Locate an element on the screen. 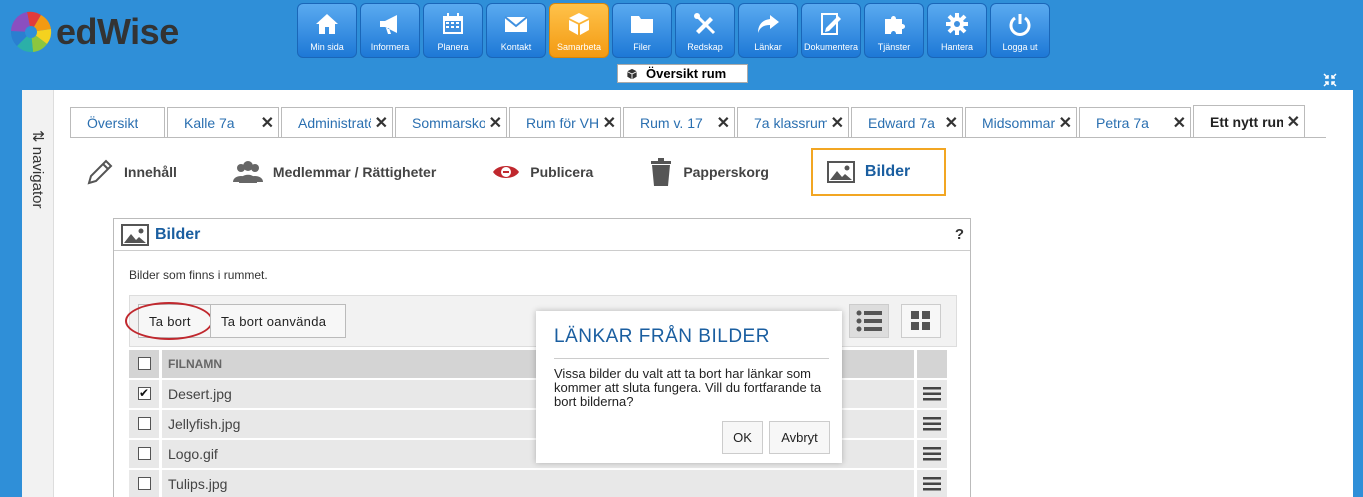 This screenshot has width=1363, height=497. subnav-medlemmar: Medlemmar / Rättigheter is located at coordinates (334, 172).